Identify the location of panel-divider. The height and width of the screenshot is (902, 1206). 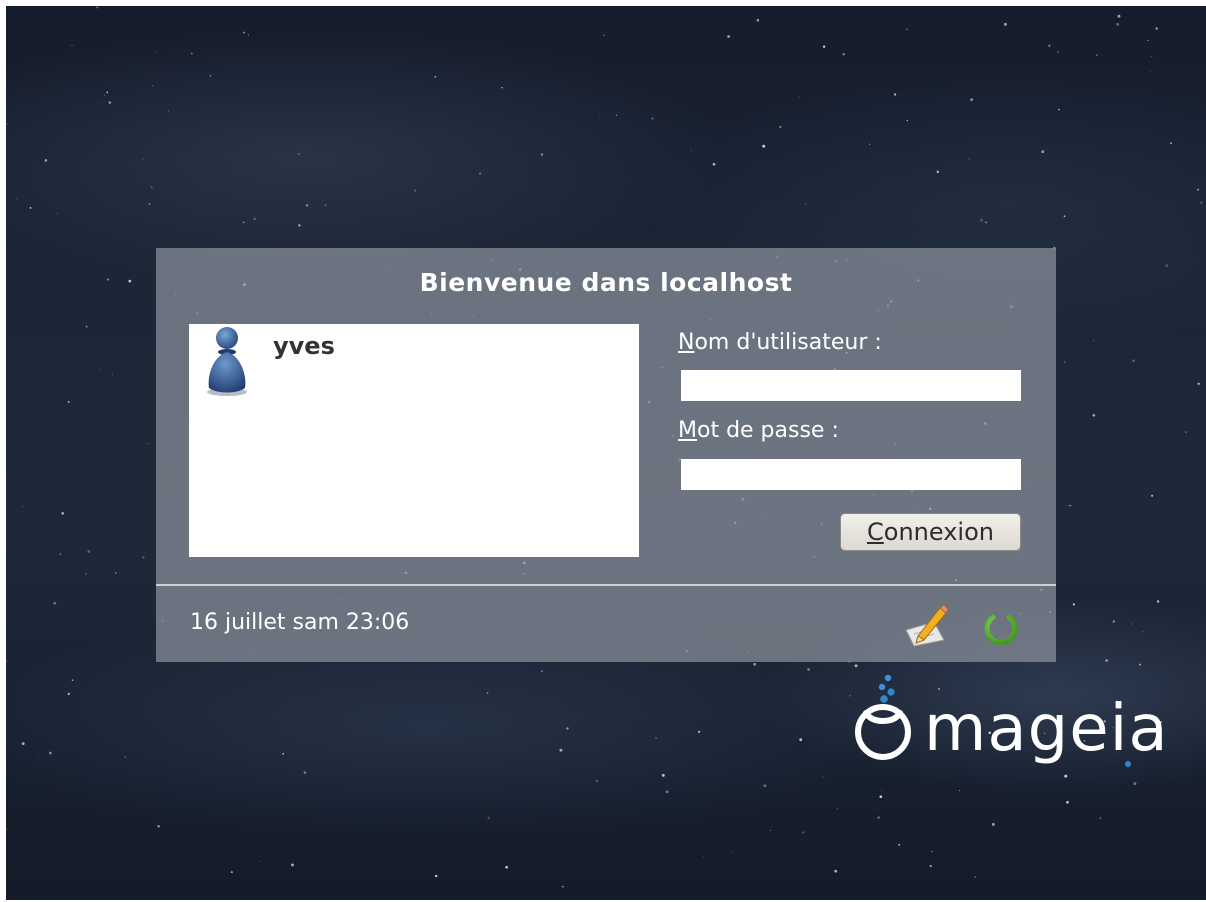
(606, 585).